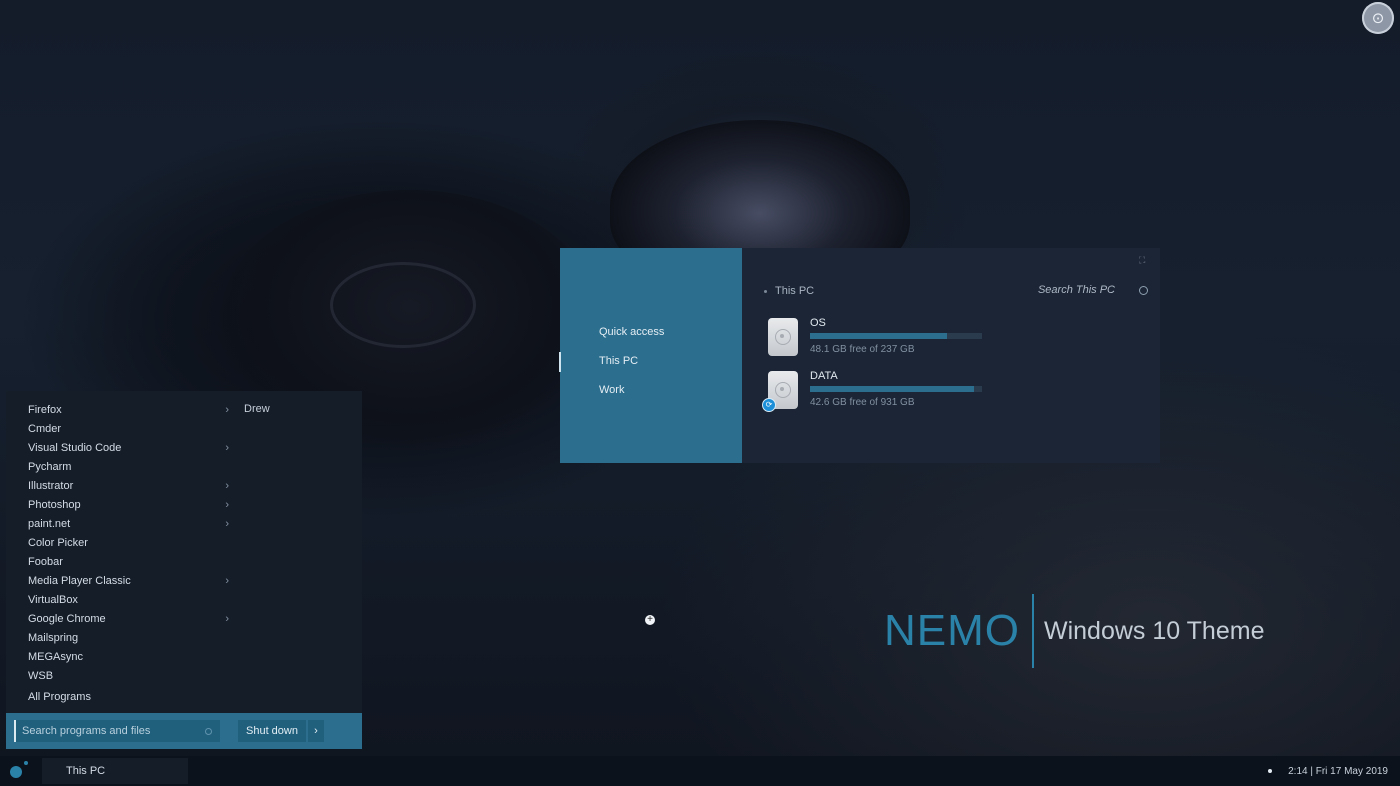 The width and height of the screenshot is (1400, 786). I want to click on program-item: Visual Studio Code ›, so click(118, 448).